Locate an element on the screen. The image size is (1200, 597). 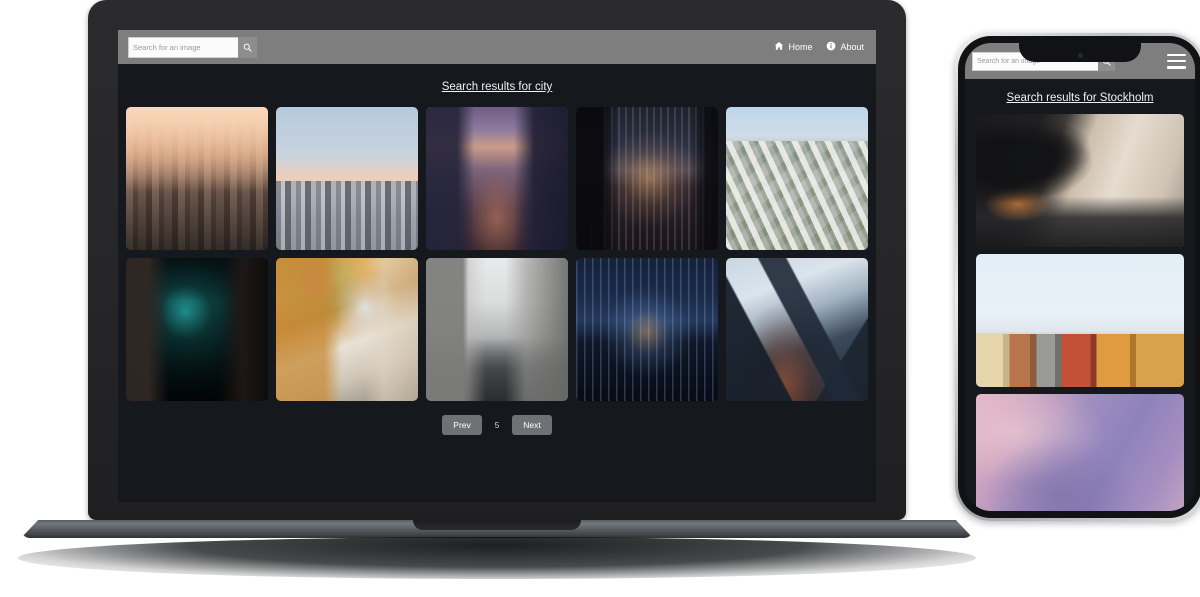
search-button is located at coordinates (247, 47).